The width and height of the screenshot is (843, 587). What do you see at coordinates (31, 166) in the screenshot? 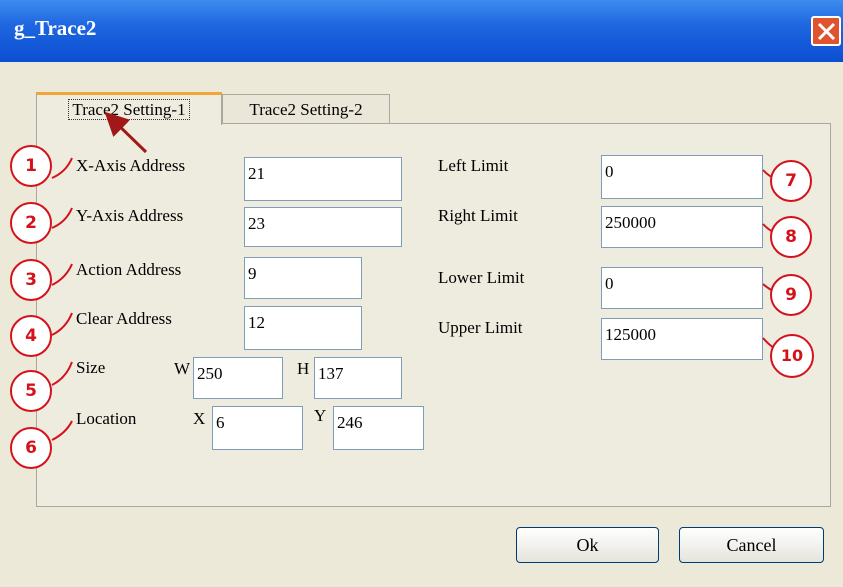
I see `callout-1: 1` at bounding box center [31, 166].